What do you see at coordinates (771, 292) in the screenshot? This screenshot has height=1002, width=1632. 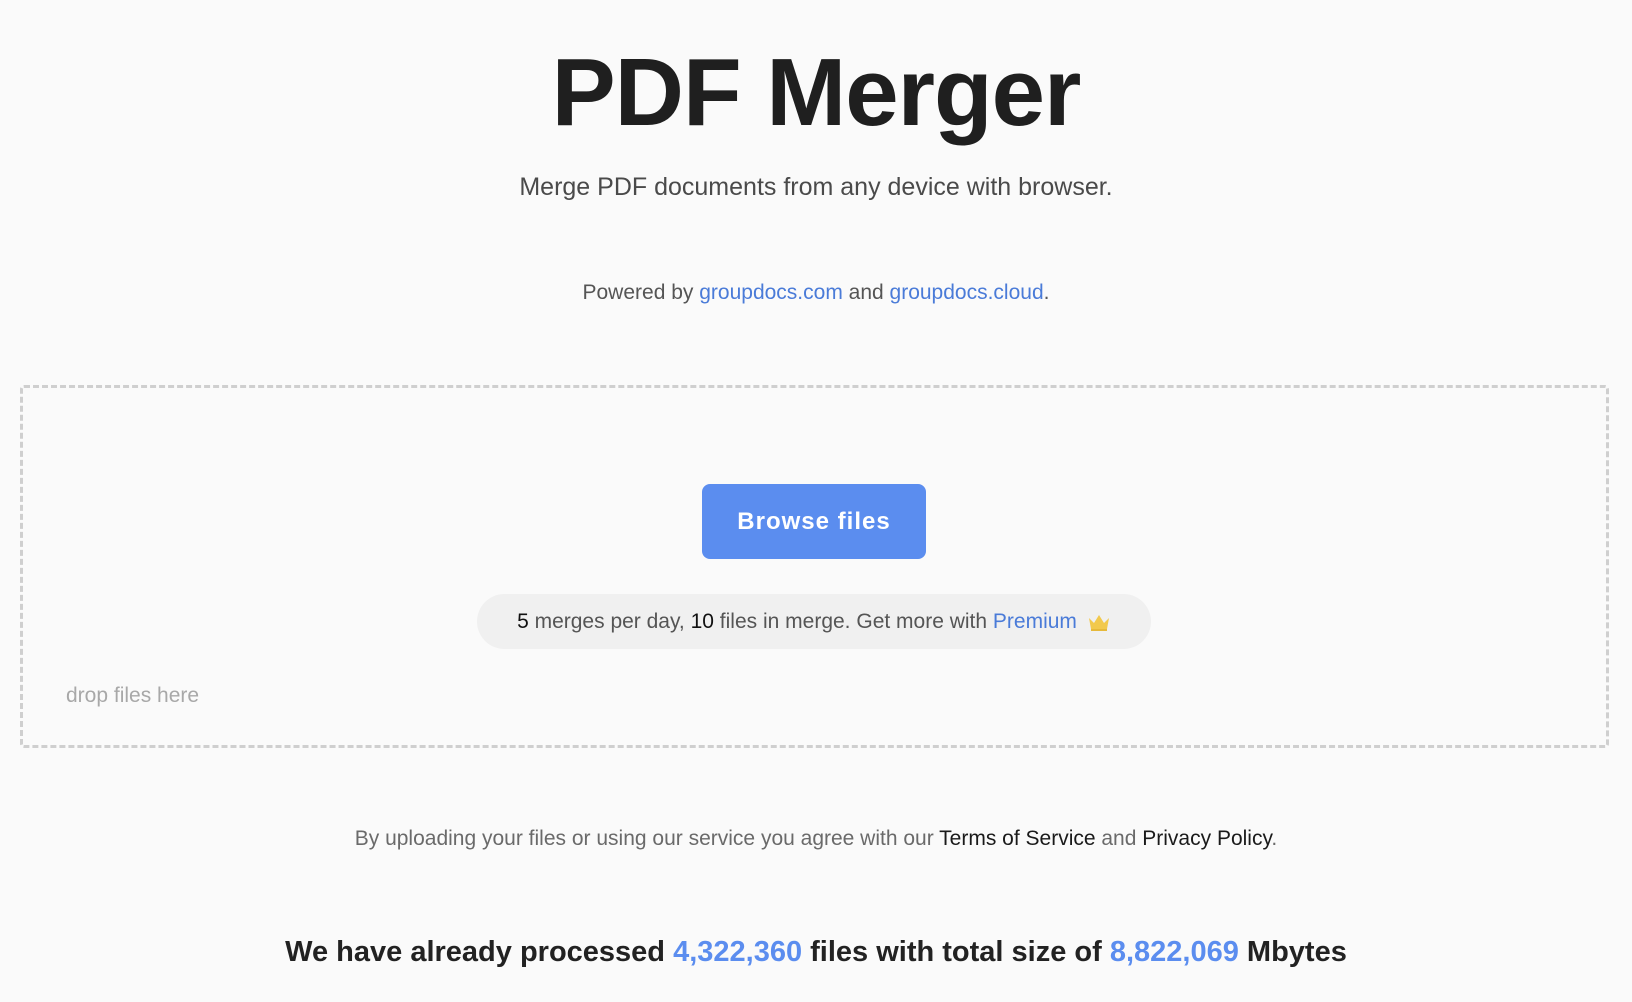 I see `groupdocs-com-link: groupdocs.com` at bounding box center [771, 292].